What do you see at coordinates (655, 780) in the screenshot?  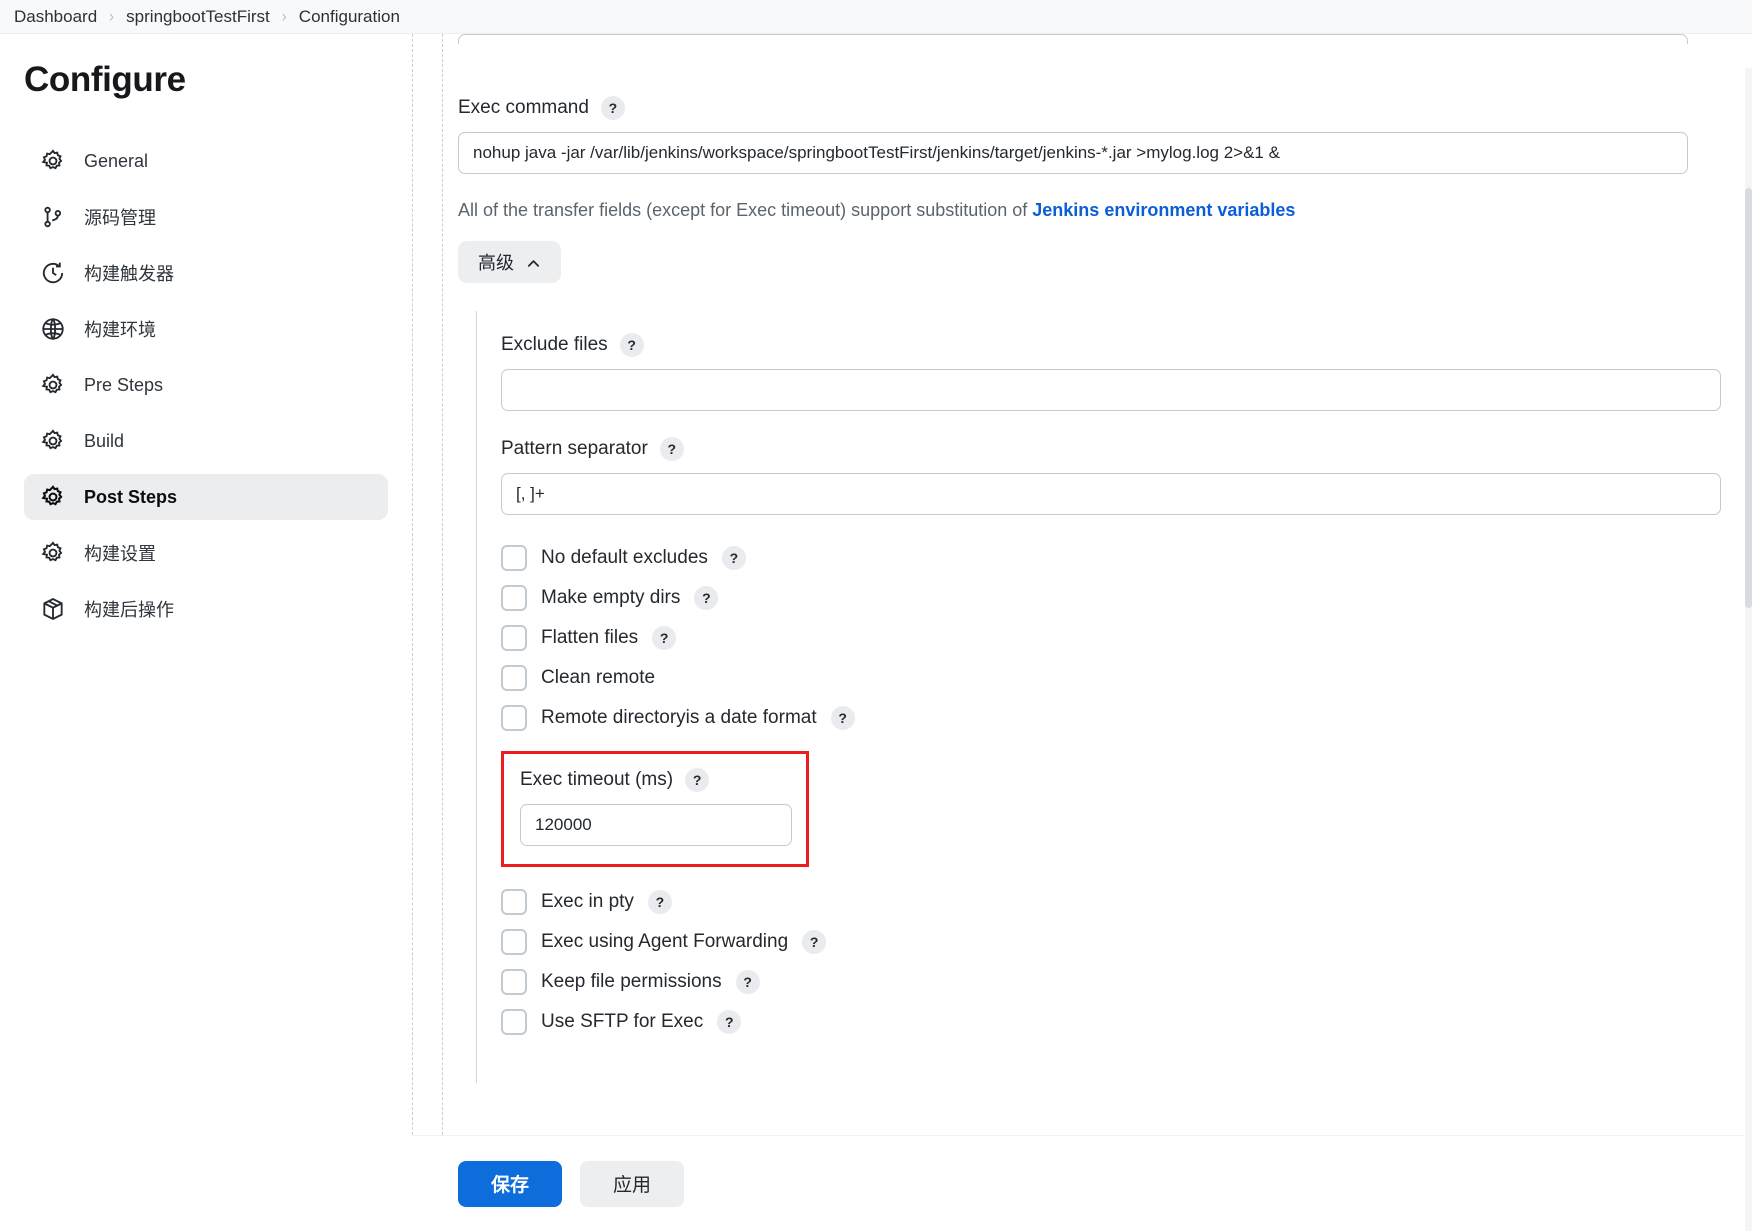 I see `exec-timeout-label-row: Exec timeout (ms) ?` at bounding box center [655, 780].